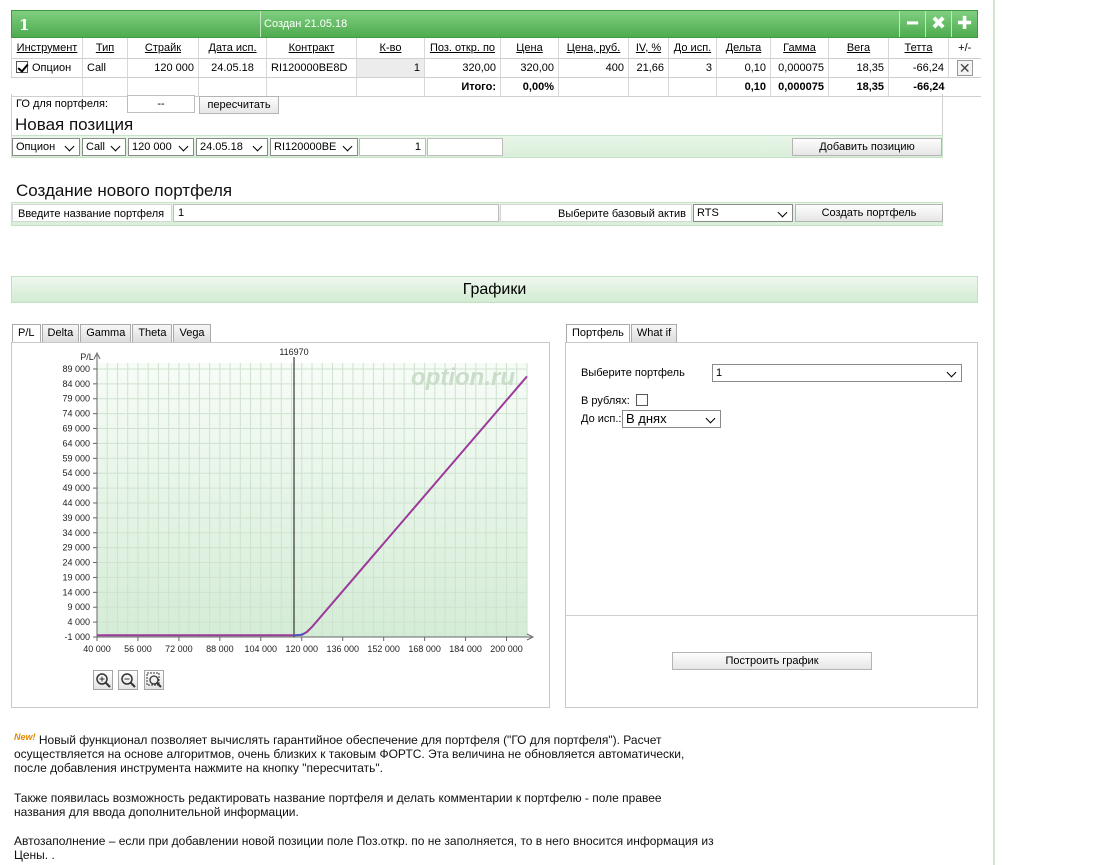  I want to click on add-position-button: Добавить позицию, so click(867, 147).